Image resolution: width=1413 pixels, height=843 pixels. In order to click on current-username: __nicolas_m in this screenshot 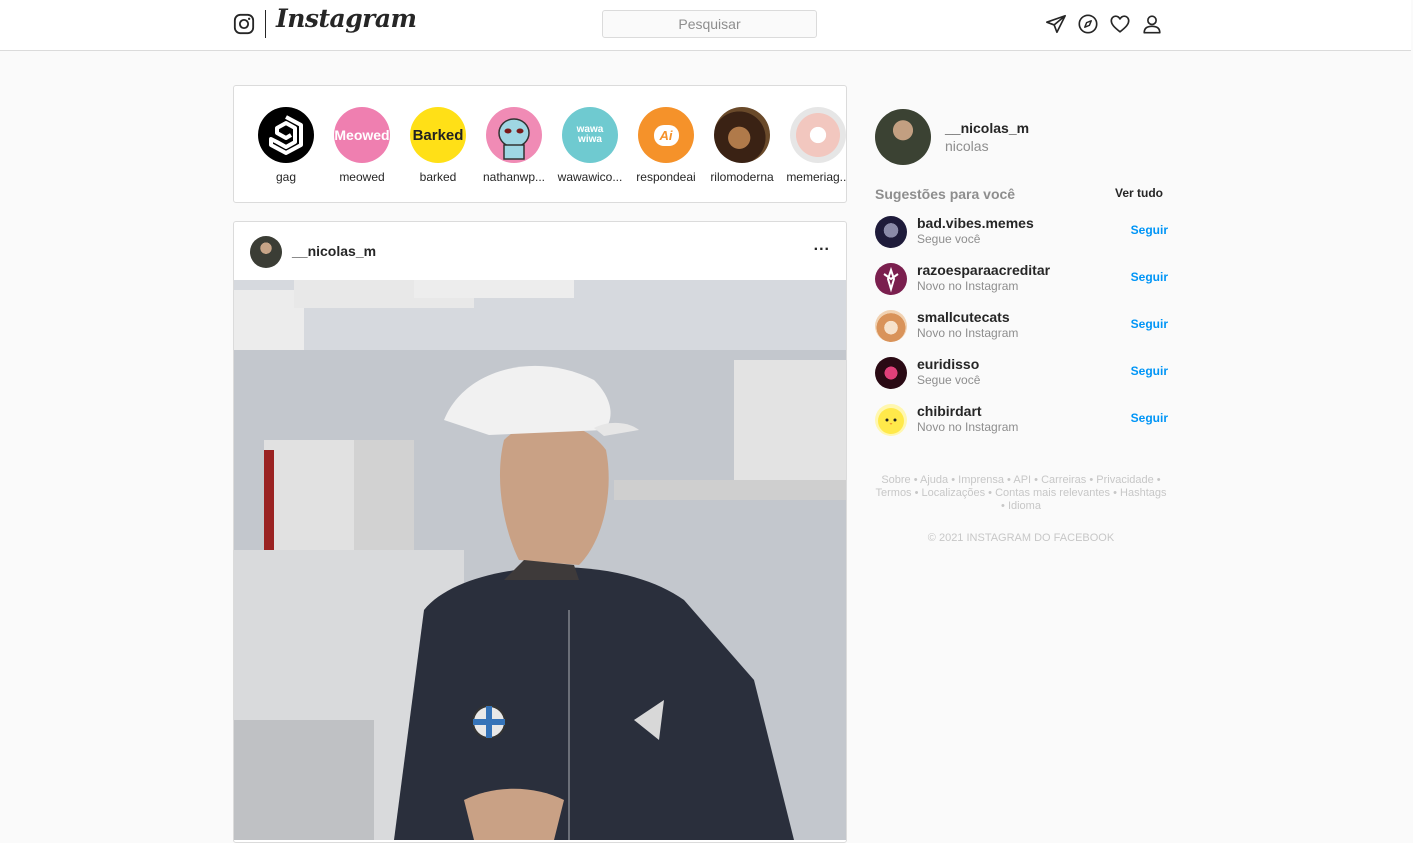, I will do `click(987, 128)`.